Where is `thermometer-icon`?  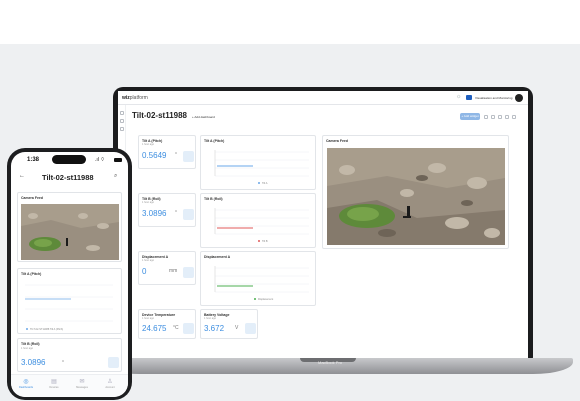
thermometer-icon is located at coordinates (188, 328).